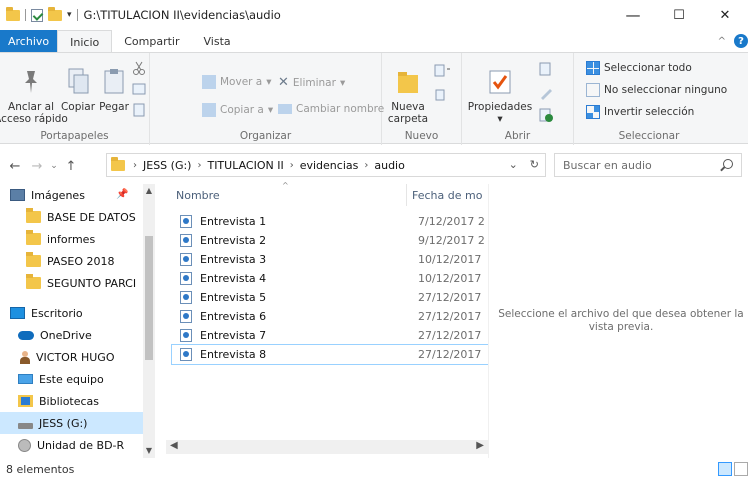 This screenshot has width=748, height=480. What do you see at coordinates (149, 450) in the screenshot?
I see `scroll-down-icon: ▼` at bounding box center [149, 450].